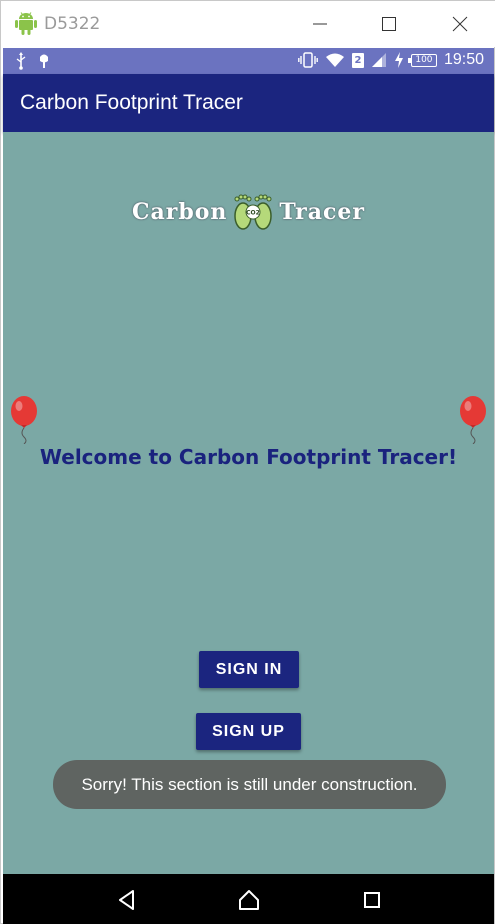  Describe the element at coordinates (308, 60) in the screenshot. I see `vibrate-icon` at that location.